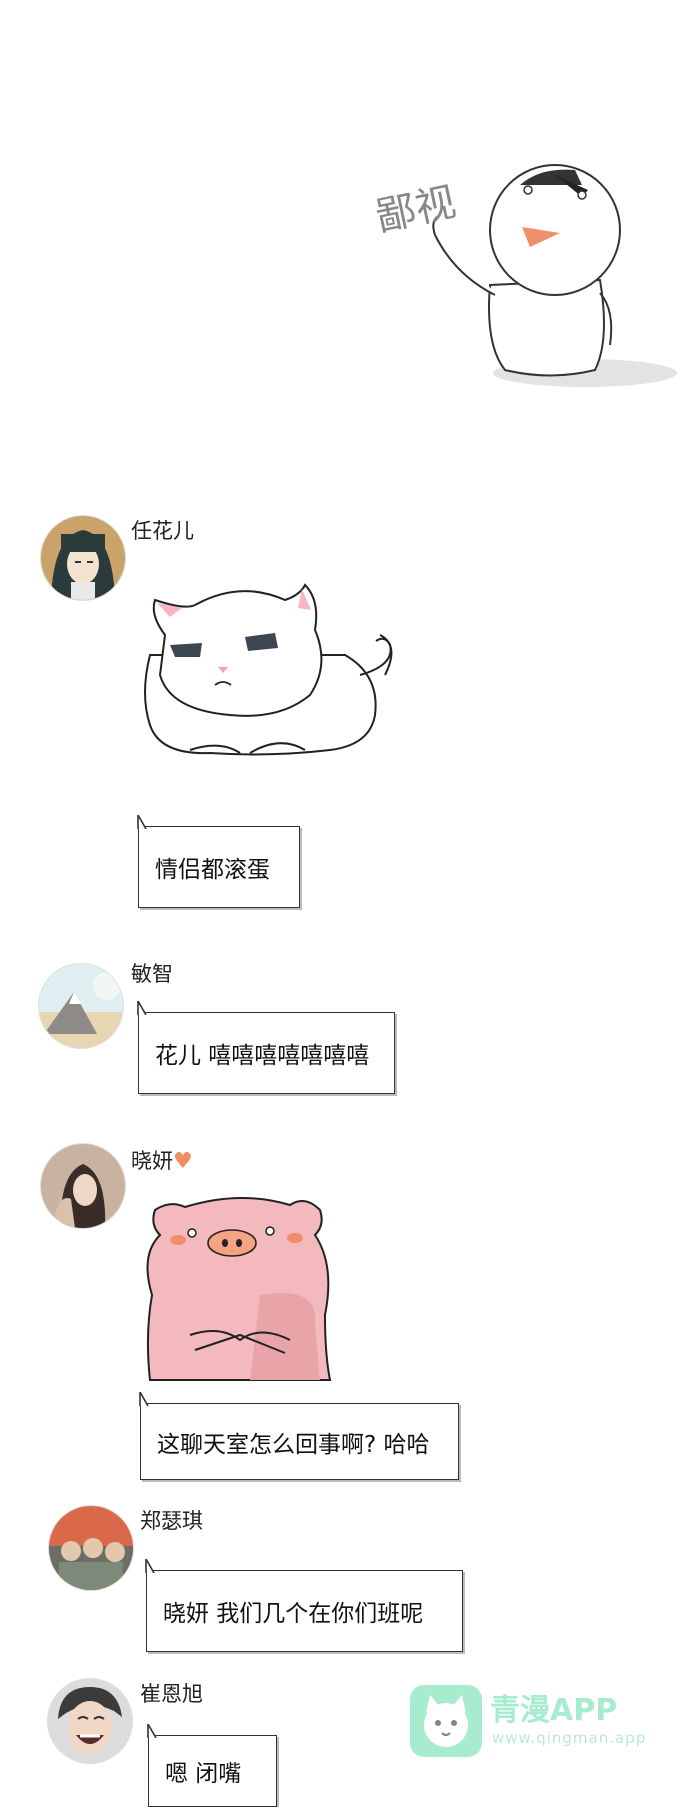  I want to click on sender-name: 敏智, so click(152, 974).